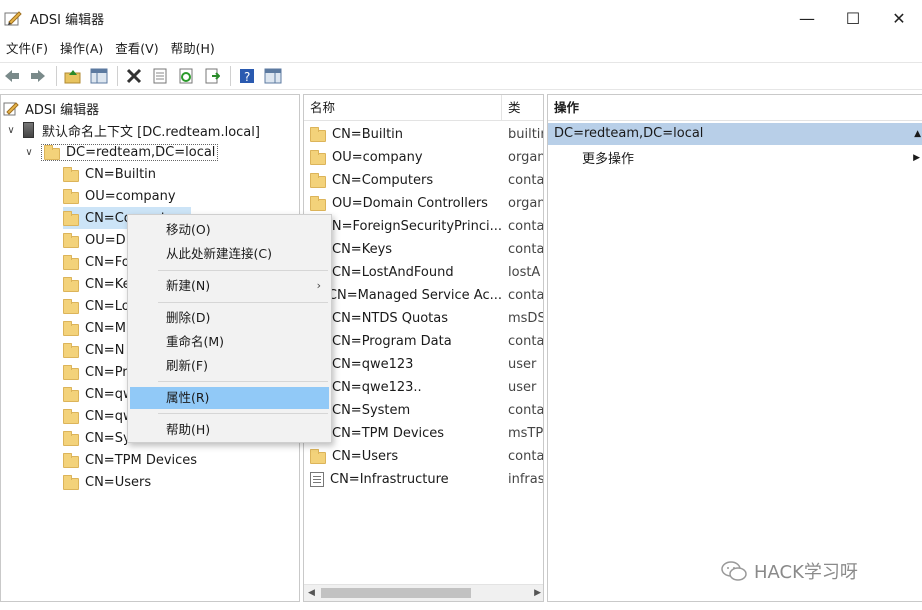 Image resolution: width=922 pixels, height=610 pixels. I want to click on scroll-left-icon: ◀, so click(311, 593).